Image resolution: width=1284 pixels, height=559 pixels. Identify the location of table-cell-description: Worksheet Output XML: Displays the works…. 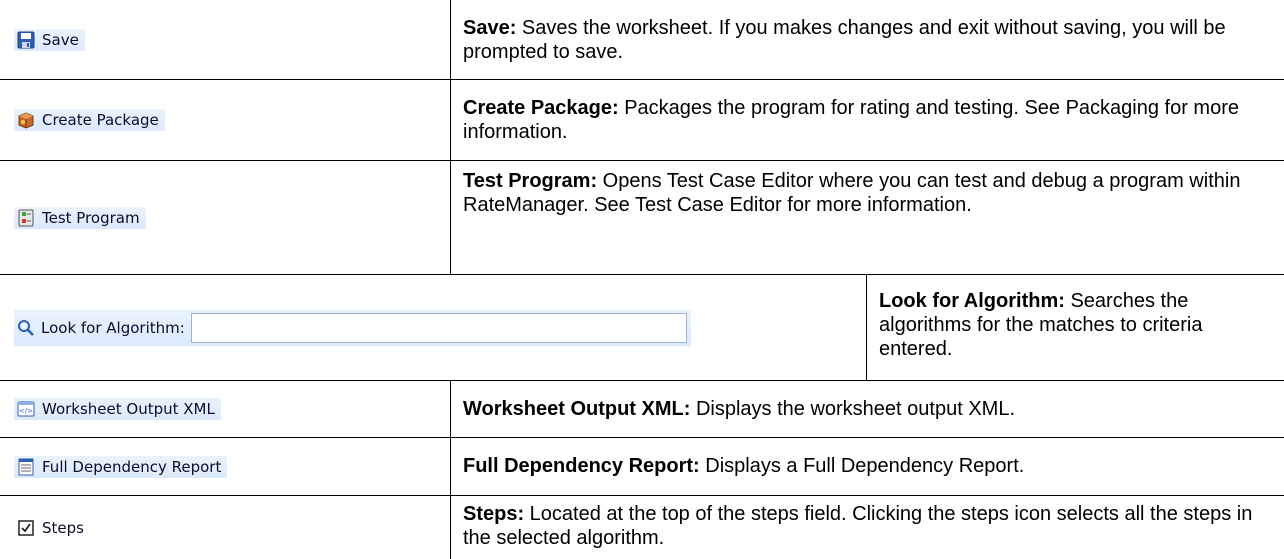
(867, 409).